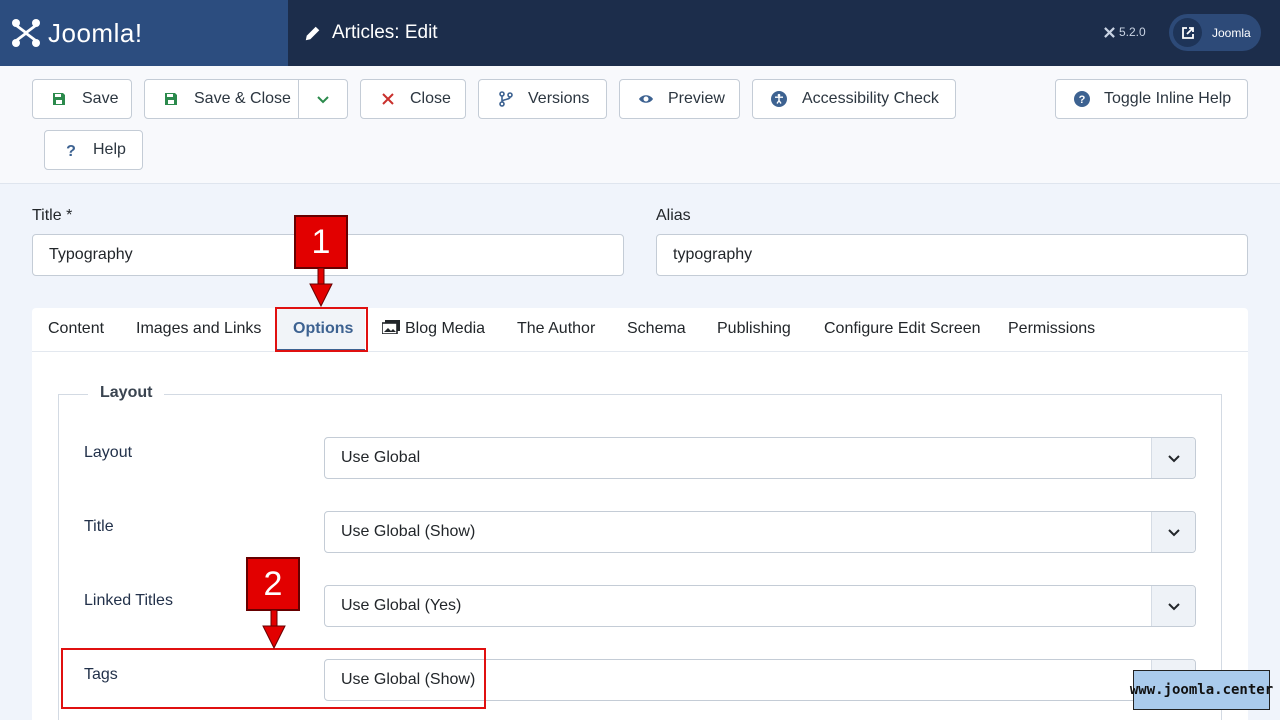 The width and height of the screenshot is (1280, 720). I want to click on version-info: 5.2.0, so click(1125, 32).